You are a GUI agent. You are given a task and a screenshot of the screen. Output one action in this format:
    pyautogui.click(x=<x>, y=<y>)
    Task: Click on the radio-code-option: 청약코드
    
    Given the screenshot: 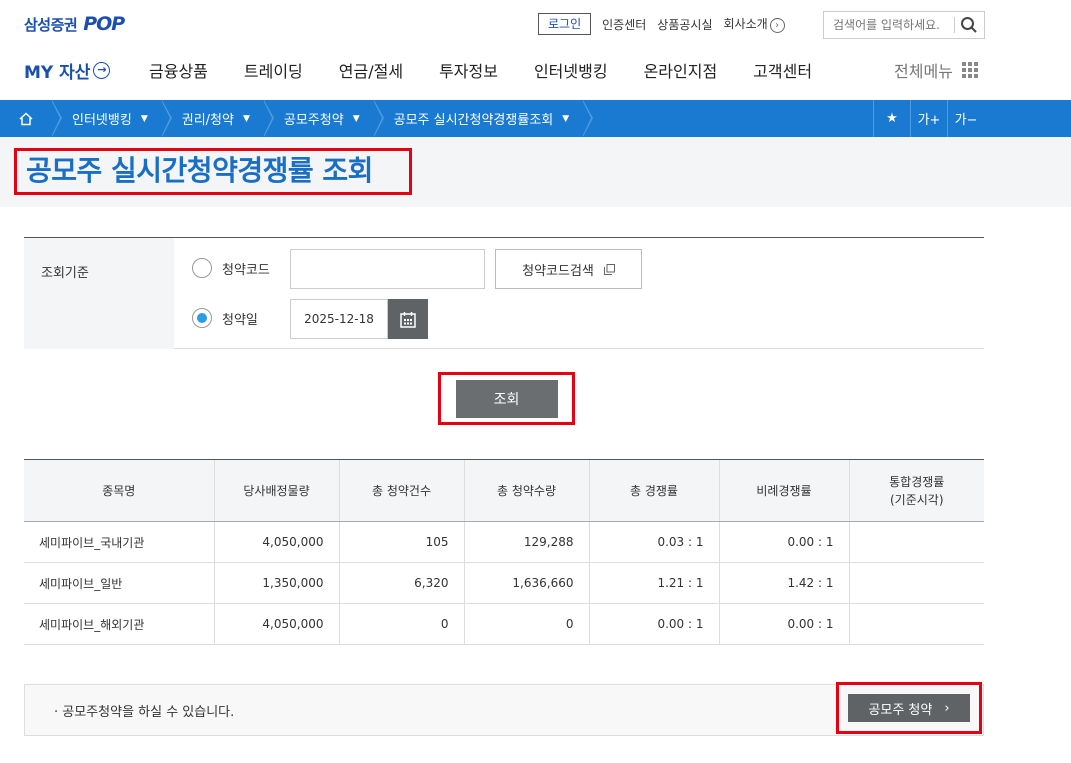 What is the action you would take?
    pyautogui.click(x=231, y=268)
    